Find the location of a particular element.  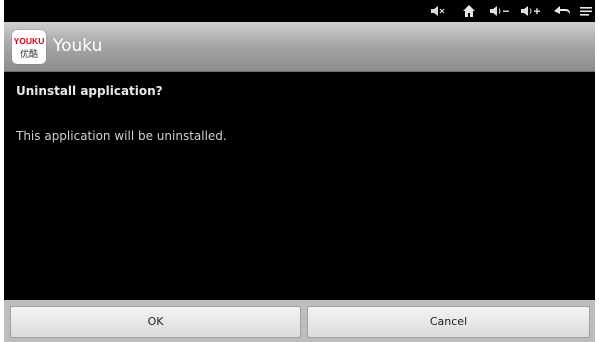

status-bar is located at coordinates (299, 11).